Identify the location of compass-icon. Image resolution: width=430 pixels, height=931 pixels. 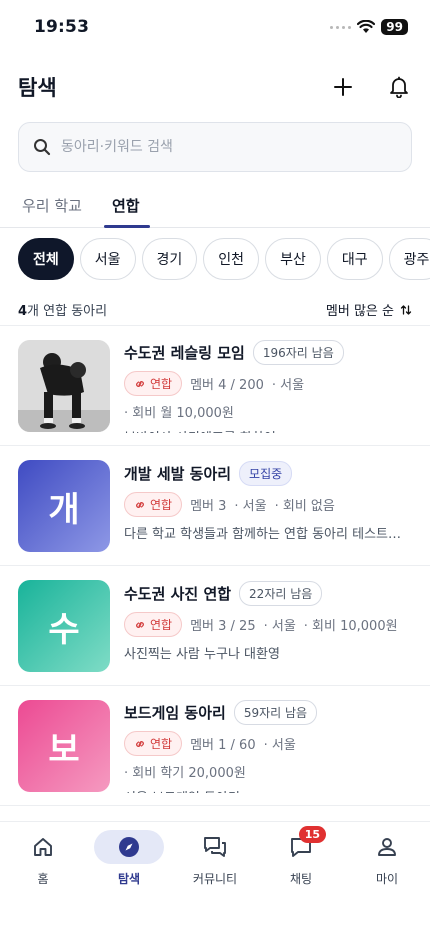
(129, 847).